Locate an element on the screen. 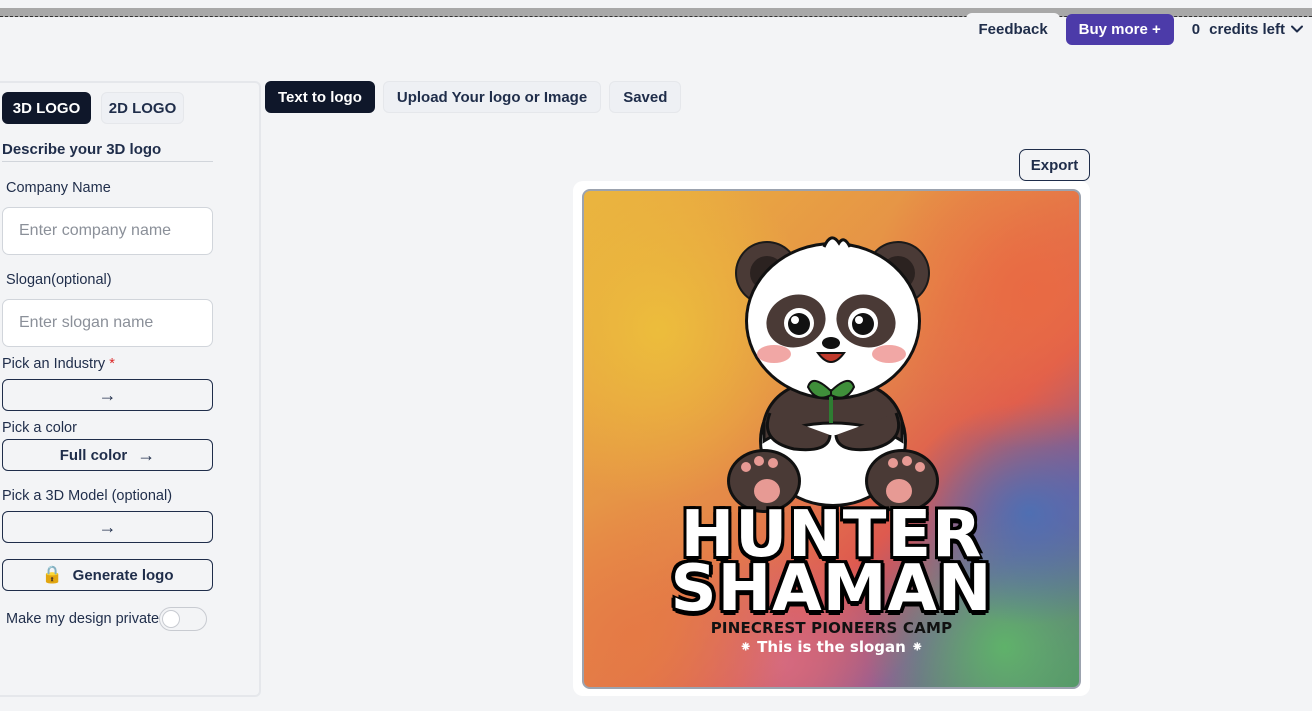  credits-dropdown: 0 credits left is located at coordinates (1246, 29).